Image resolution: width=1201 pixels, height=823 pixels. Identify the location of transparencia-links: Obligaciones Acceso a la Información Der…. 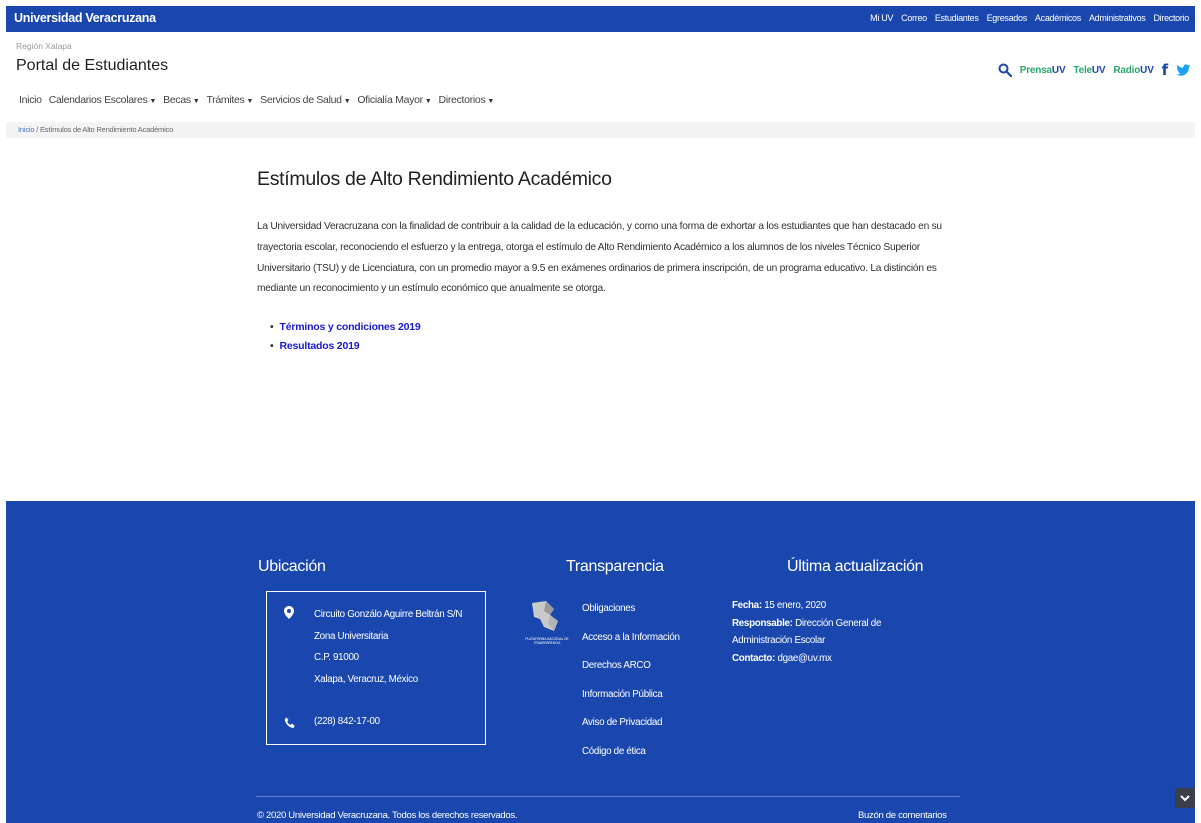
(631, 681).